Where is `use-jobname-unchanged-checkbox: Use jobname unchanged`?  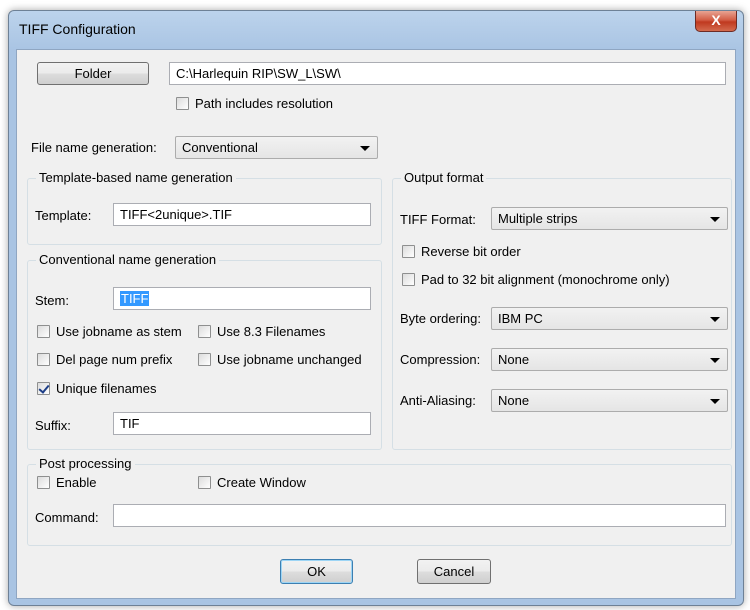 use-jobname-unchanged-checkbox: Use jobname unchanged is located at coordinates (280, 359).